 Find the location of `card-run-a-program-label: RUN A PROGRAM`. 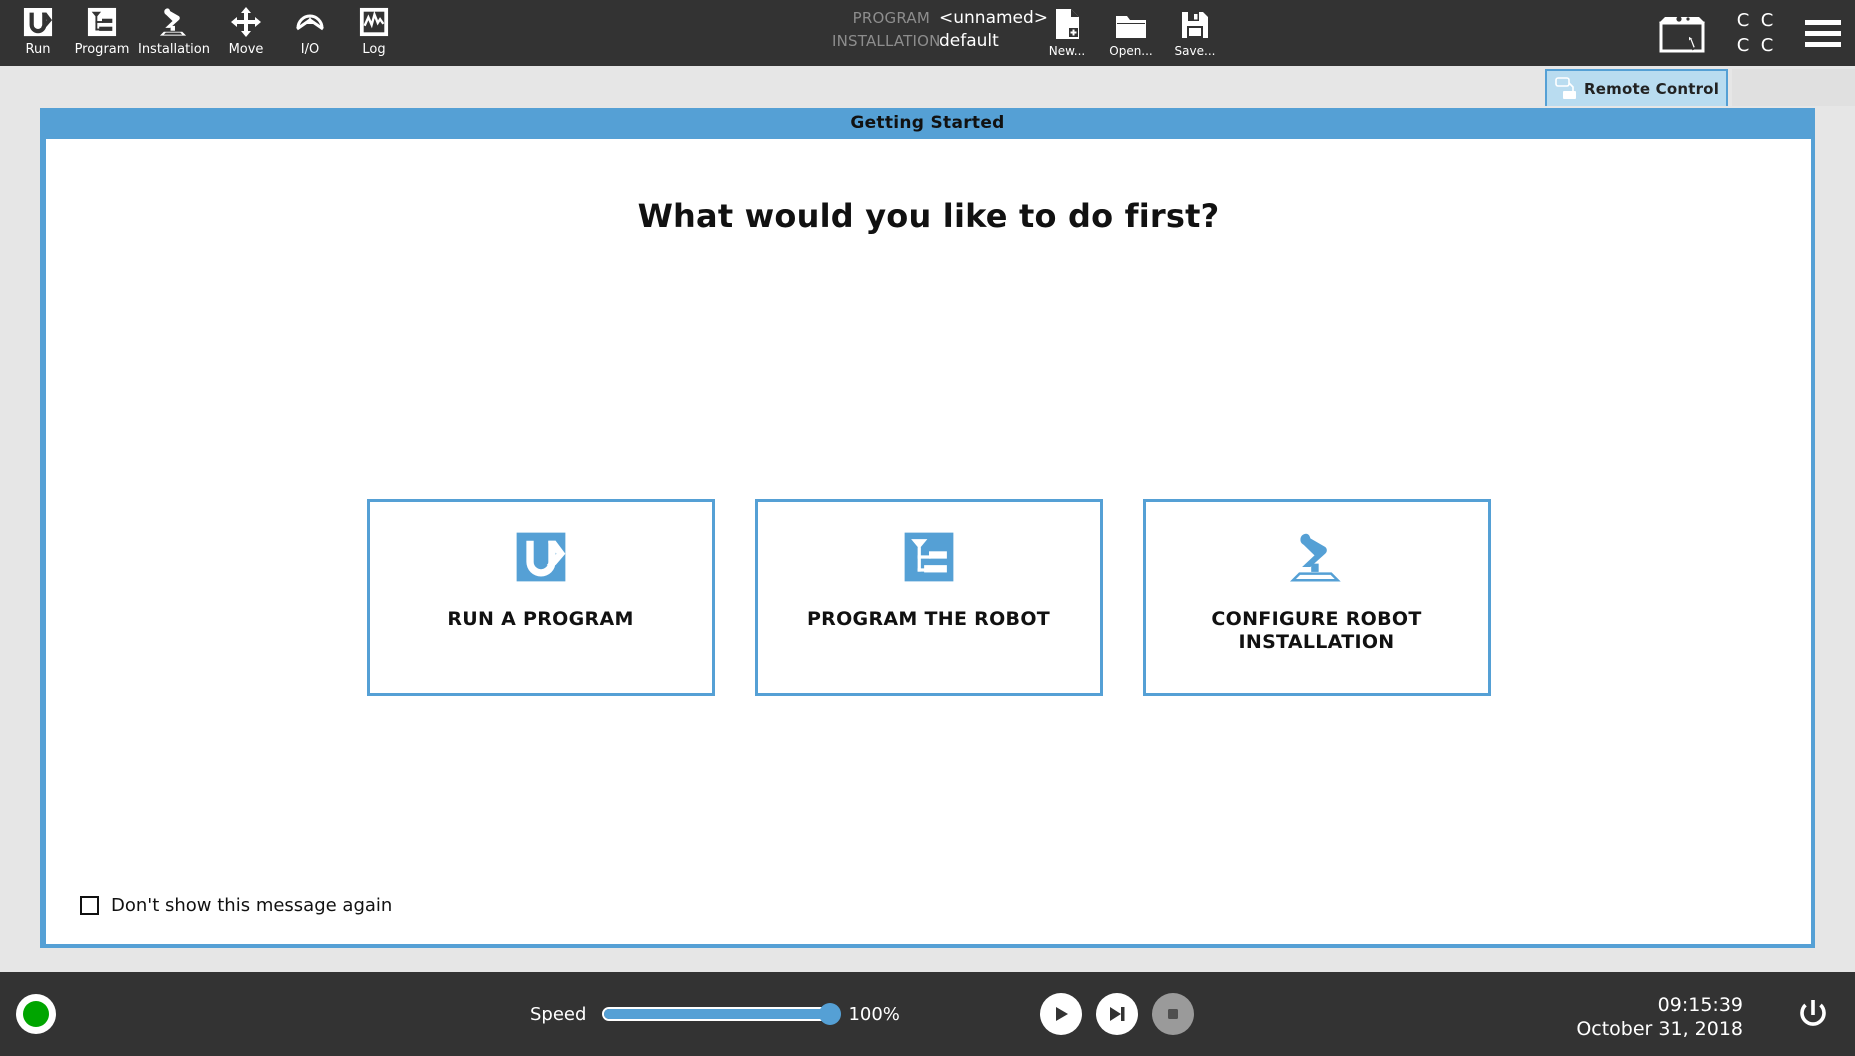

card-run-a-program-label: RUN A PROGRAM is located at coordinates (540, 619).